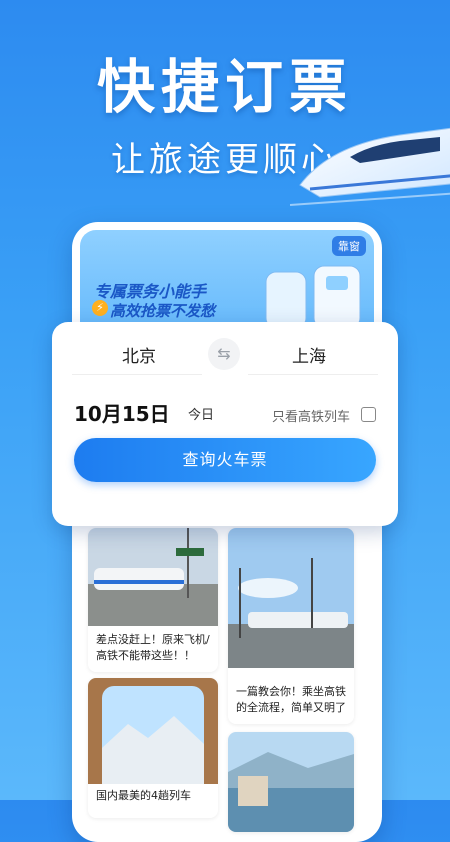 Image resolution: width=450 pixels, height=842 pixels. I want to click on window-view-photo, so click(153, 731).